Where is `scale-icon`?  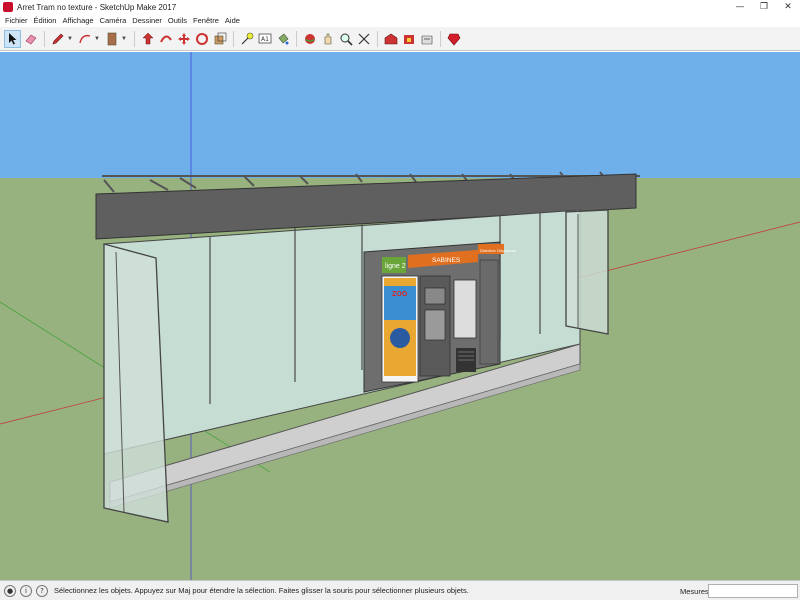 scale-icon is located at coordinates (219, 39).